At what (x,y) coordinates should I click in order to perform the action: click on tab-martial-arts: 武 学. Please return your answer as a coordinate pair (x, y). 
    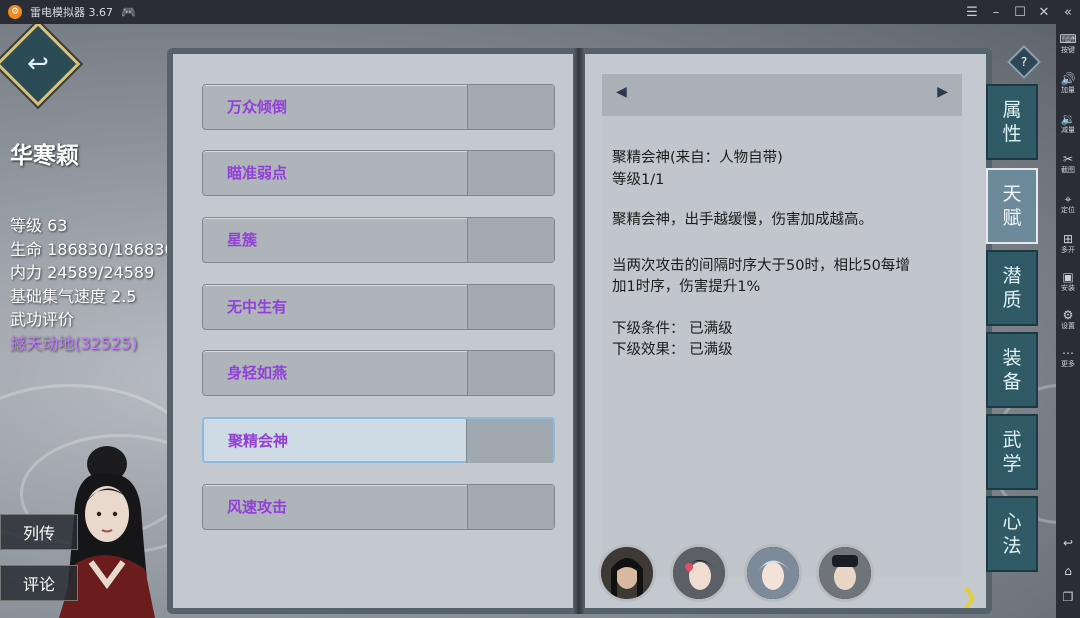
    Looking at the image, I should click on (1012, 452).